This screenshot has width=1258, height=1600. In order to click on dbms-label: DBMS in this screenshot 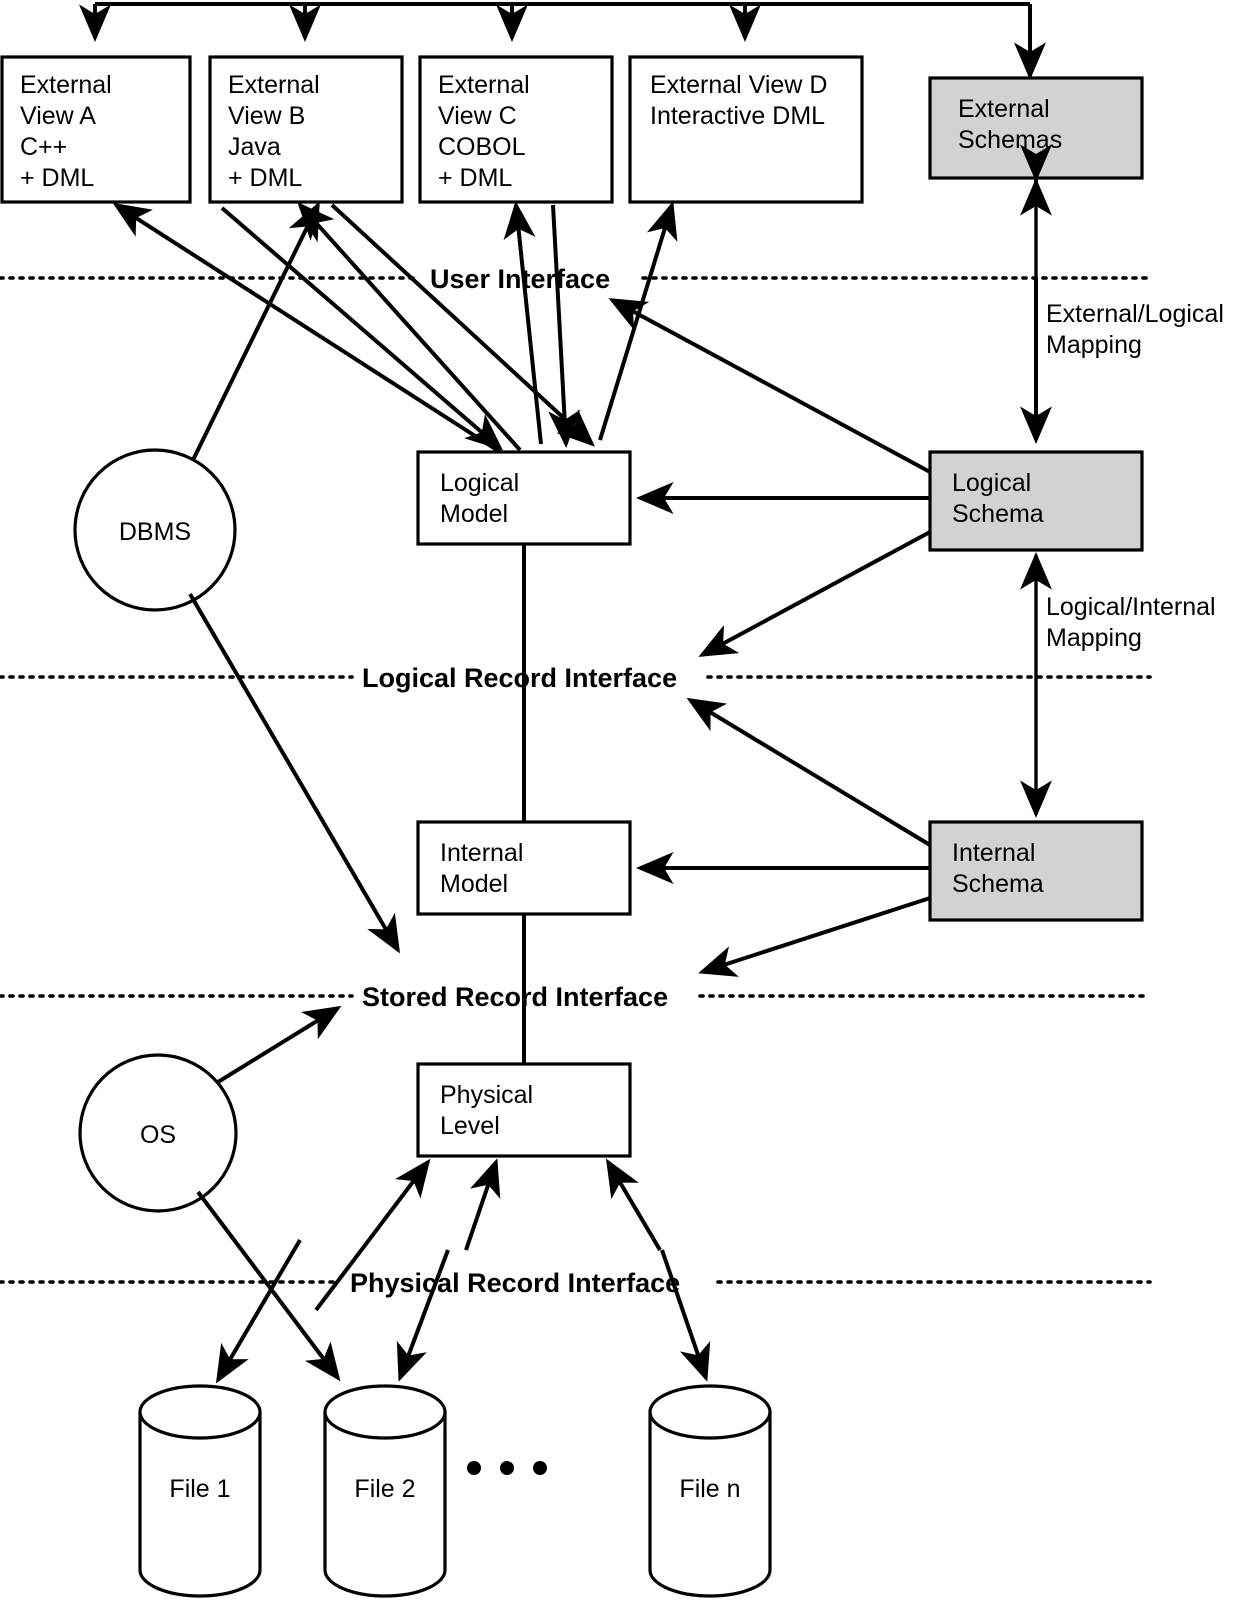, I will do `click(155, 532)`.